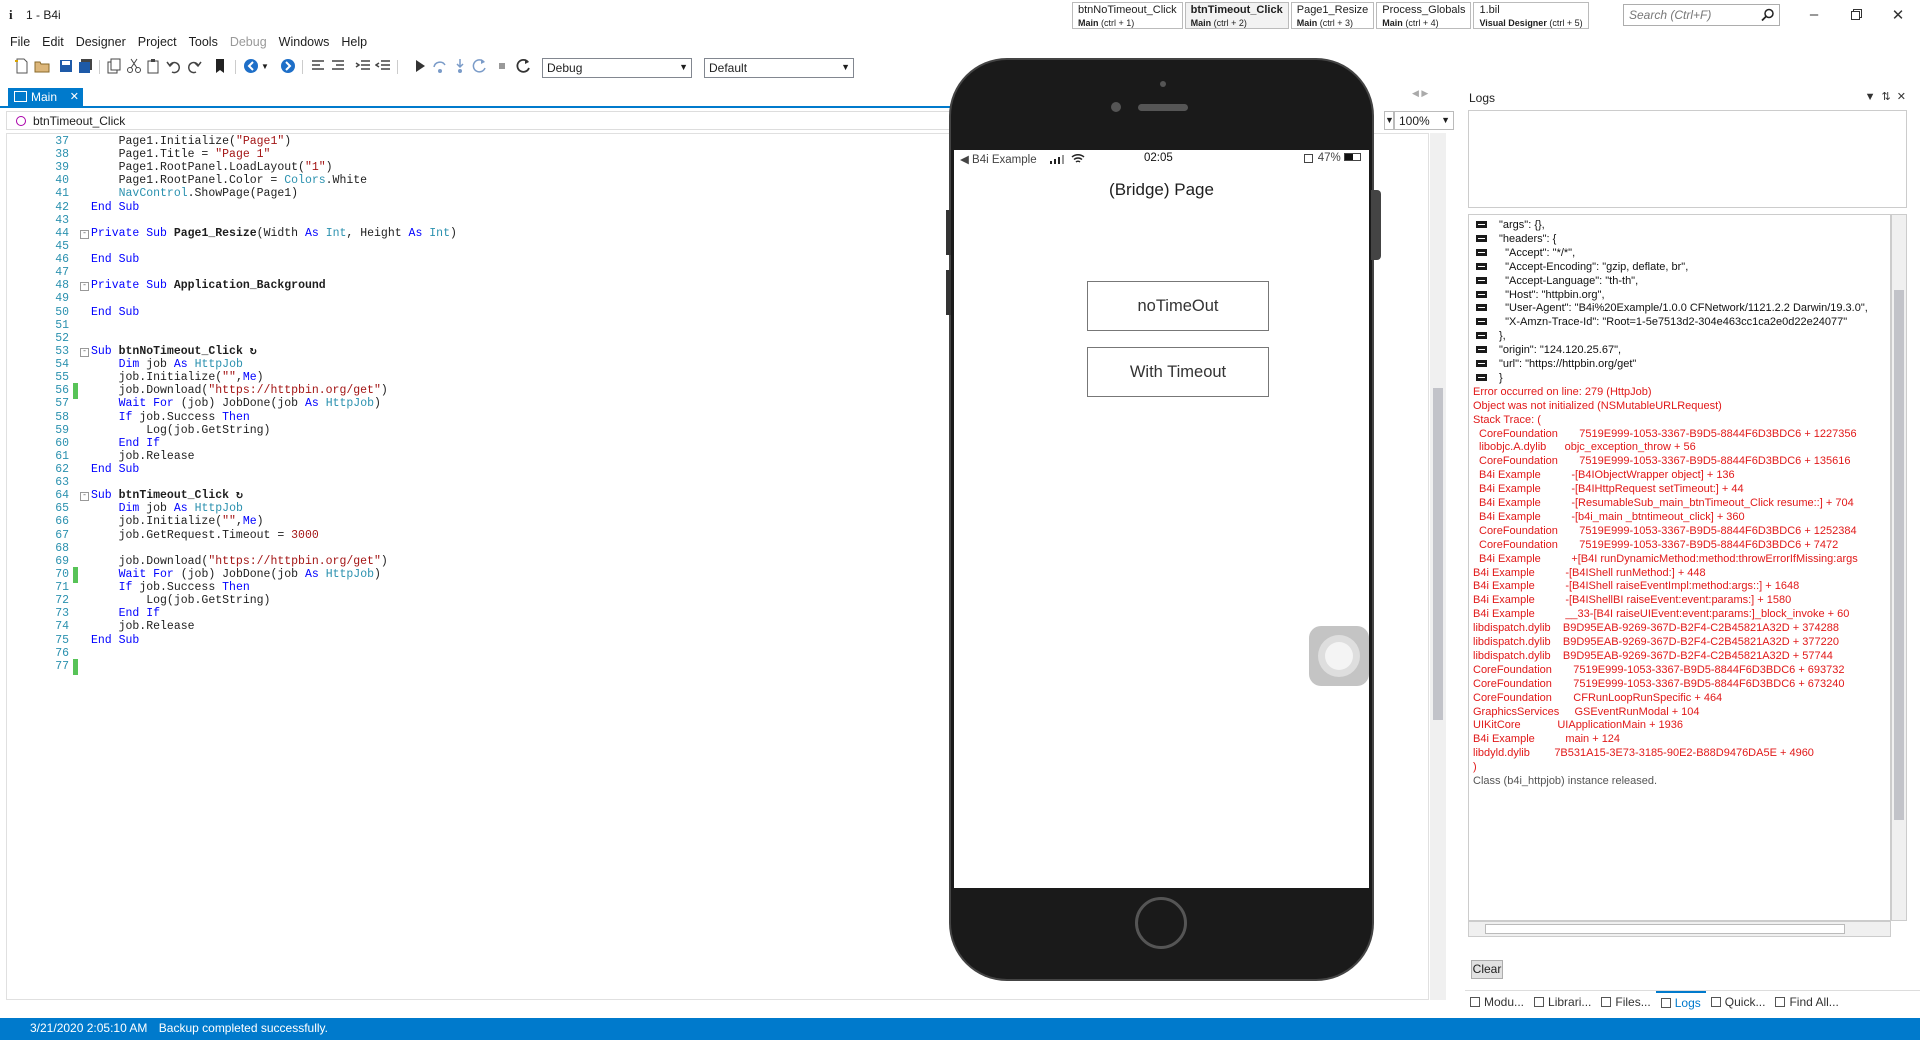  Describe the element at coordinates (22, 66) in the screenshot. I see `new-file-icon` at that location.